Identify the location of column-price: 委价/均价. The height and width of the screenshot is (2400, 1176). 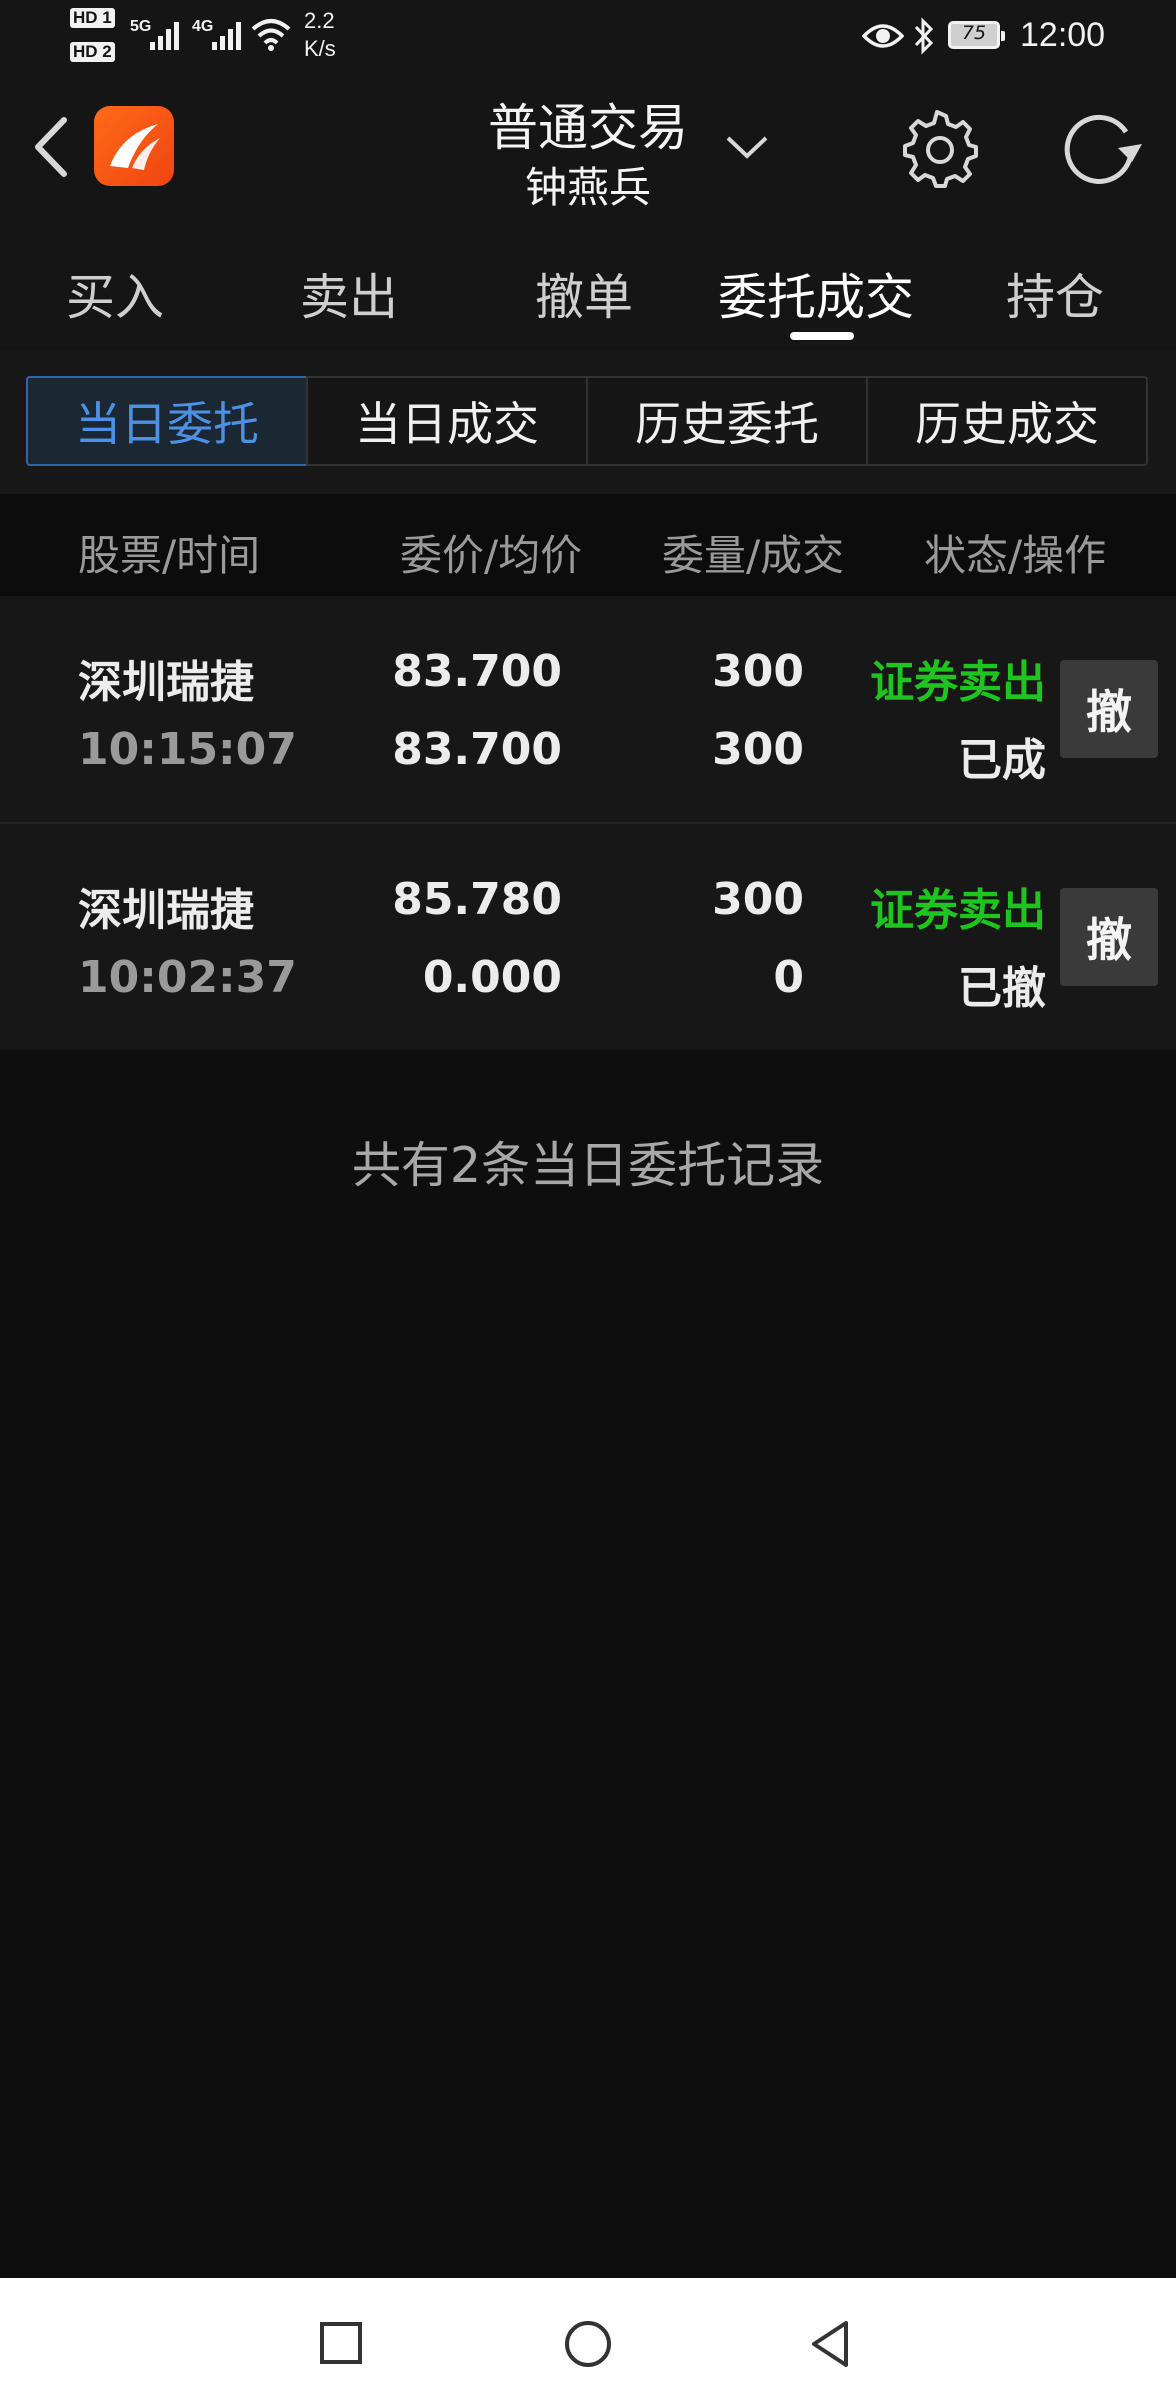
(491, 555).